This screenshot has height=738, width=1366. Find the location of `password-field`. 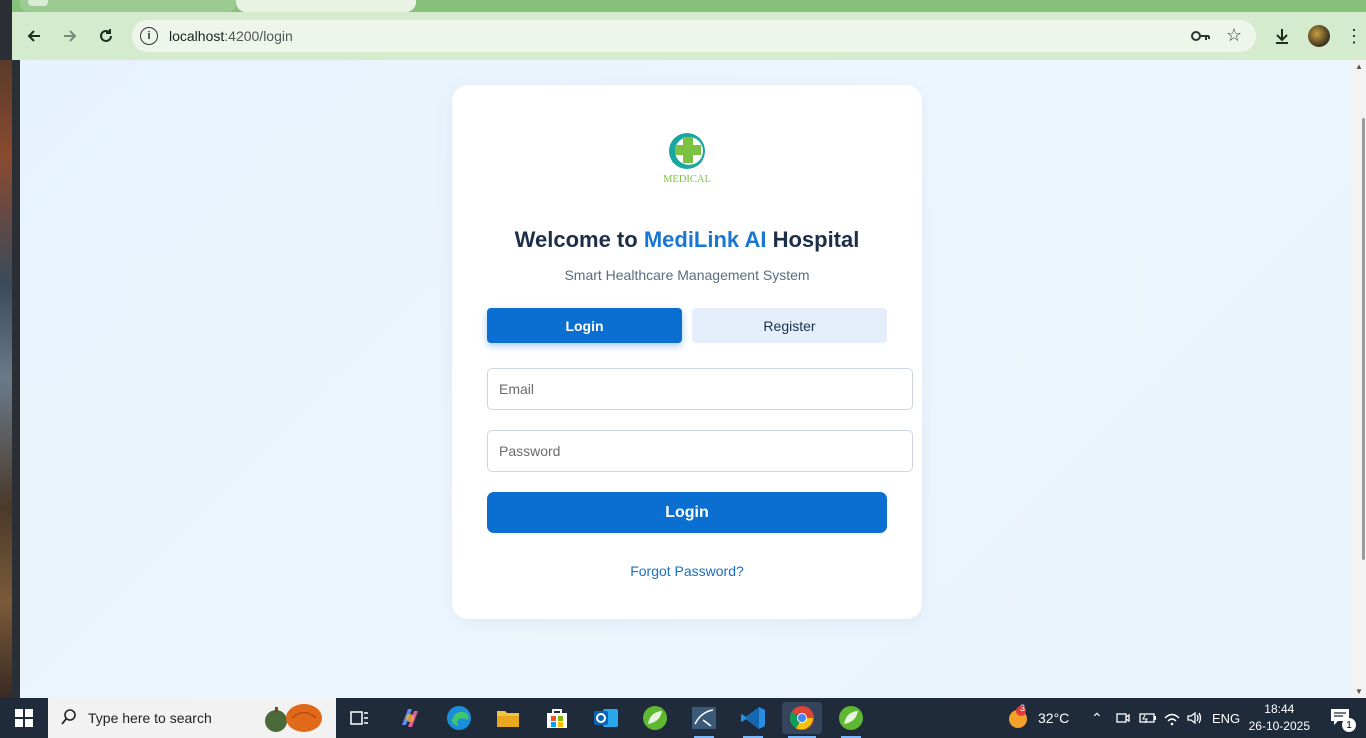

password-field is located at coordinates (700, 451).